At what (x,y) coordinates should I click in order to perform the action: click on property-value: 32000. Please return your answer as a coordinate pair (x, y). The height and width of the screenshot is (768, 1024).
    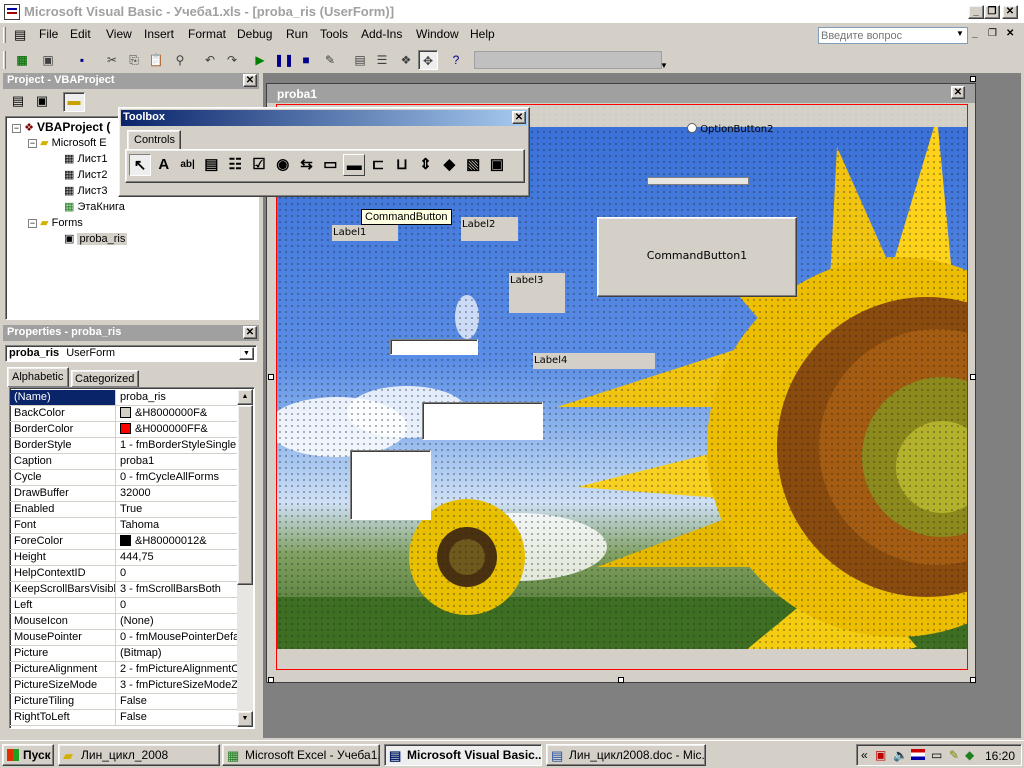
    Looking at the image, I should click on (178, 493).